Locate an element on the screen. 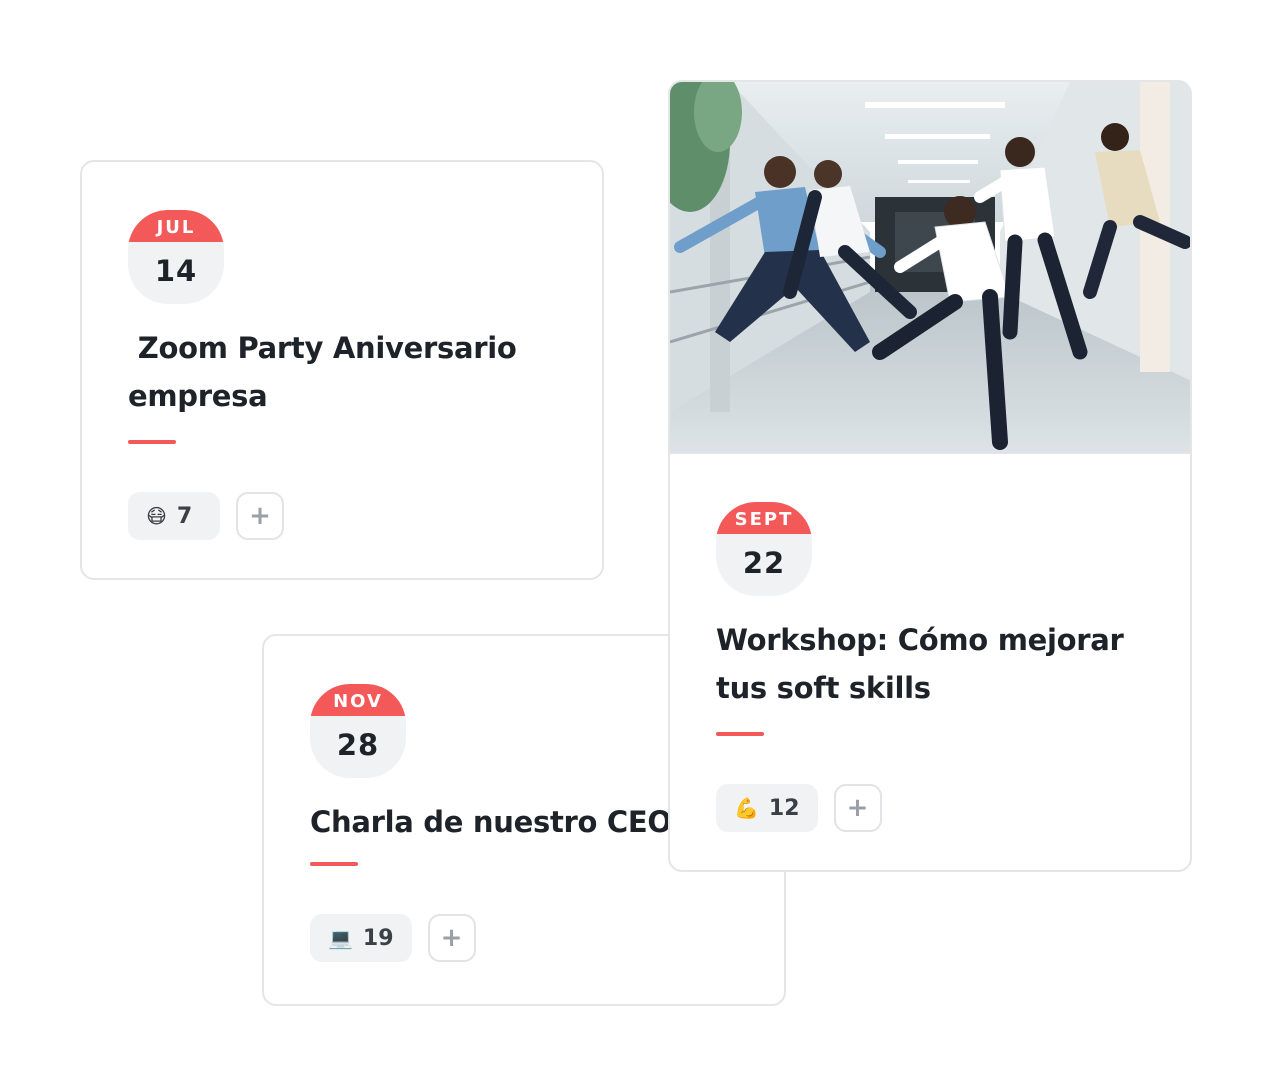 This screenshot has height=1086, width=1272. date-month: NOV is located at coordinates (358, 700).